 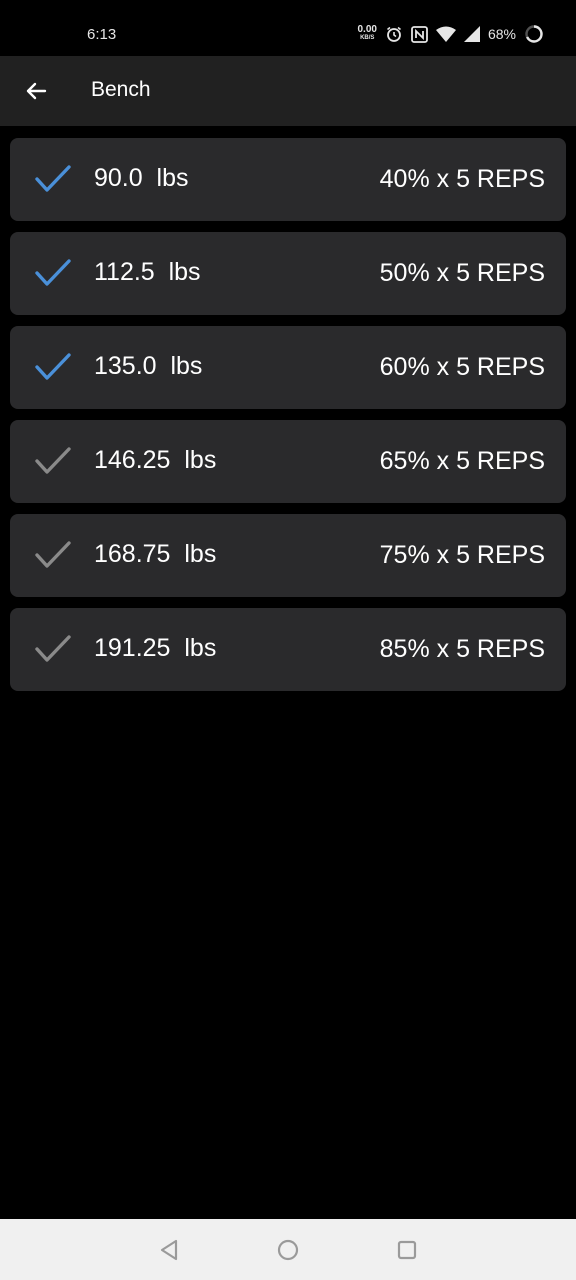 What do you see at coordinates (419, 34) in the screenshot?
I see `nfc-icon` at bounding box center [419, 34].